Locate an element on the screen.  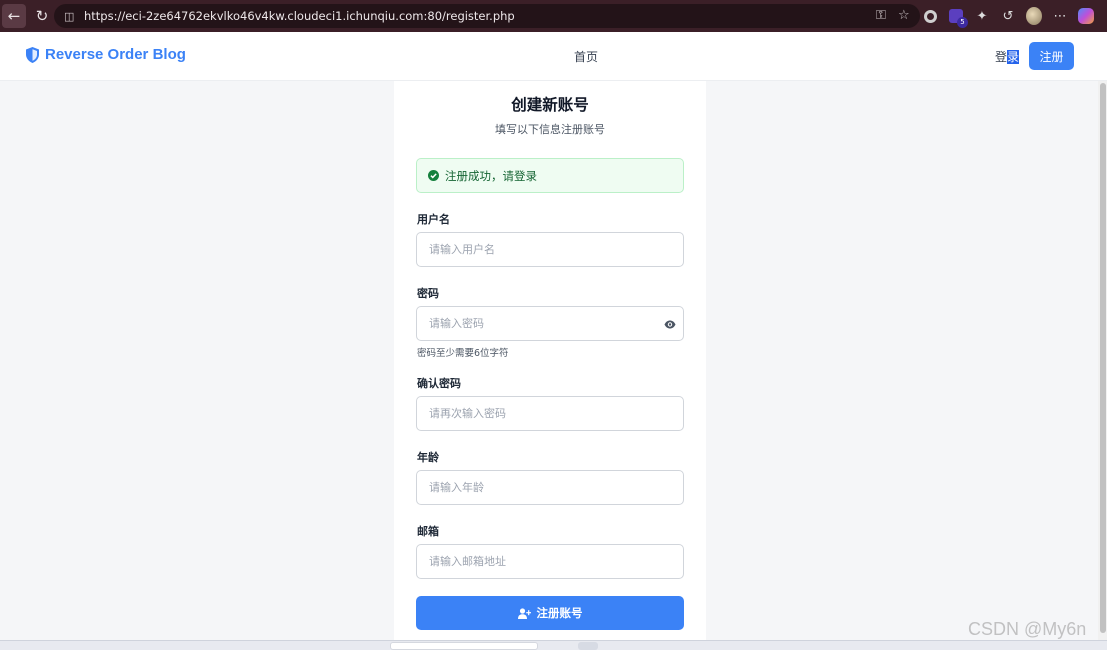
shield-icon is located at coordinates (32, 54).